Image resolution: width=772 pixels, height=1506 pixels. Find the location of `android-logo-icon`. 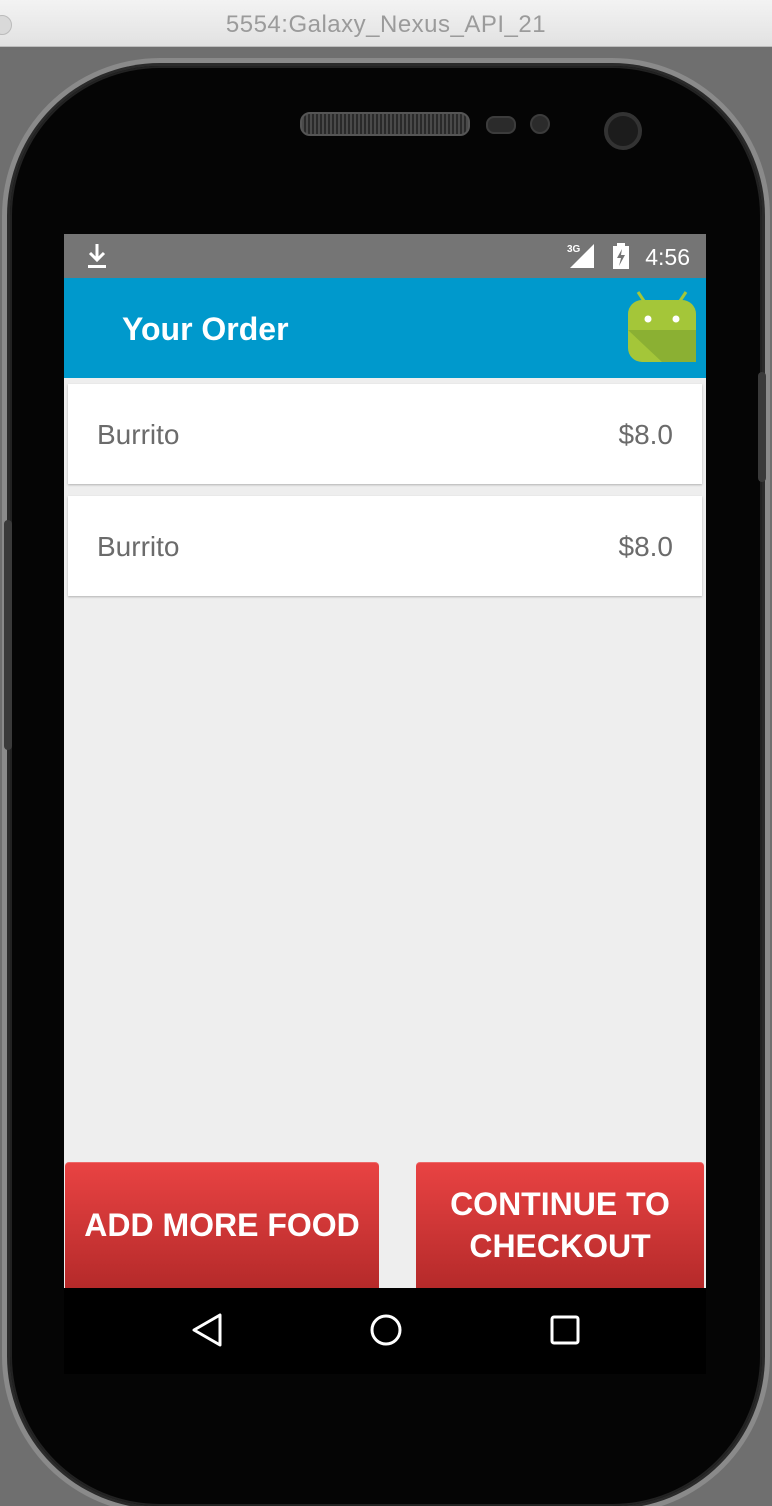

android-logo-icon is located at coordinates (662, 329).